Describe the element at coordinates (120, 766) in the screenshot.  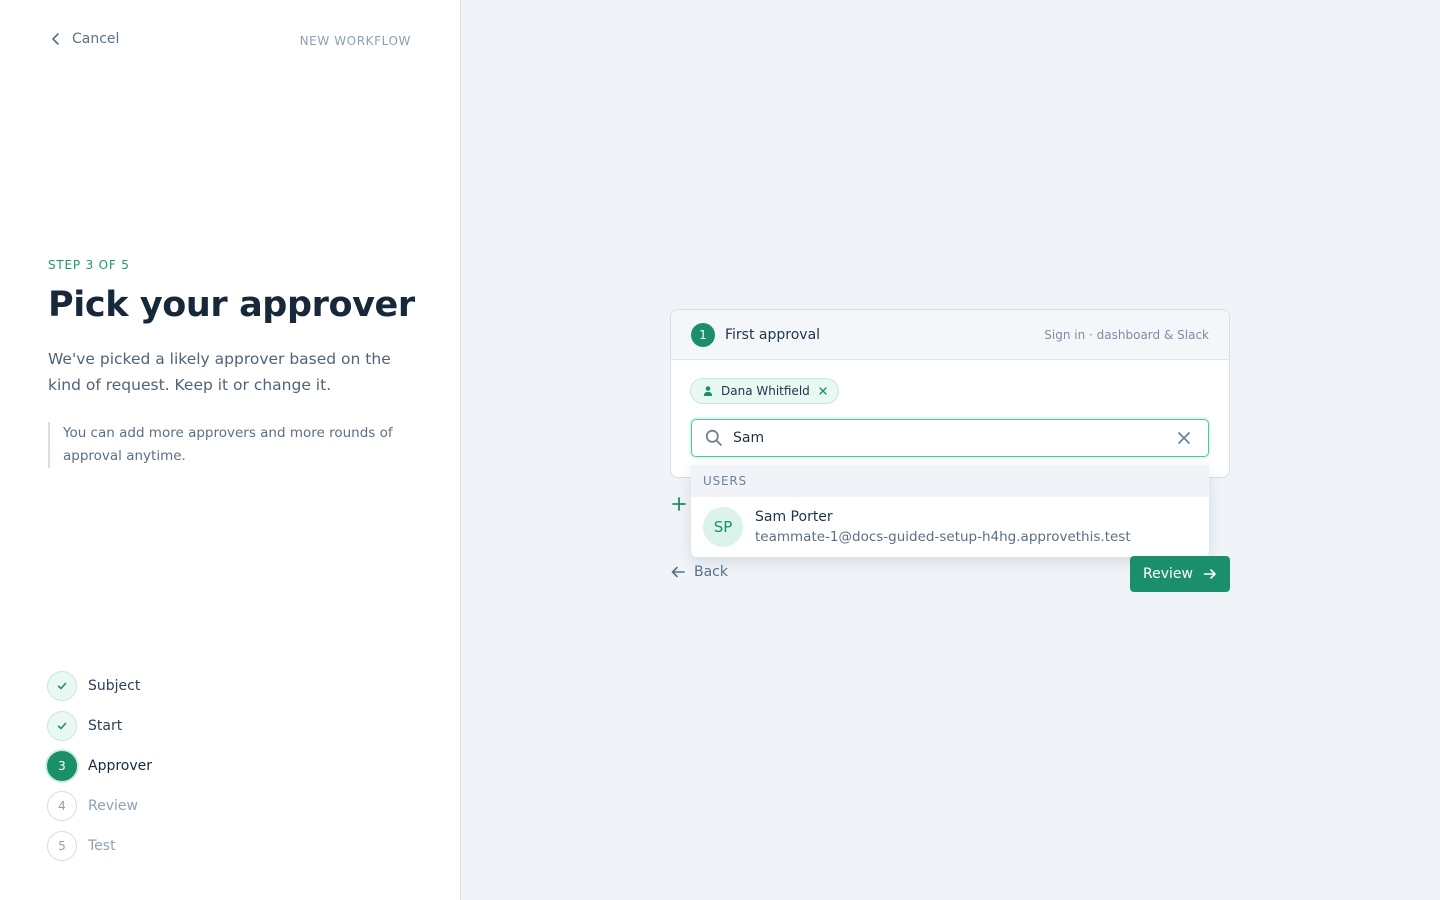
I see `step-label: Approver` at that location.